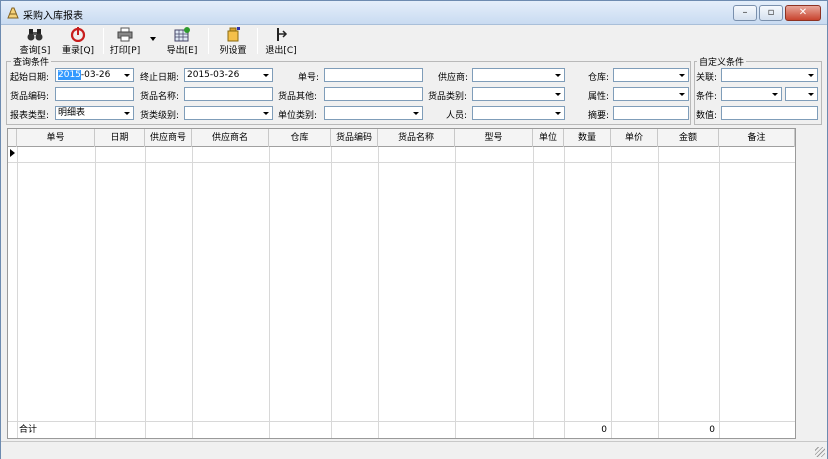 The image size is (828, 459). Describe the element at coordinates (168, 138) in the screenshot. I see `column-header: 供应商号` at that location.